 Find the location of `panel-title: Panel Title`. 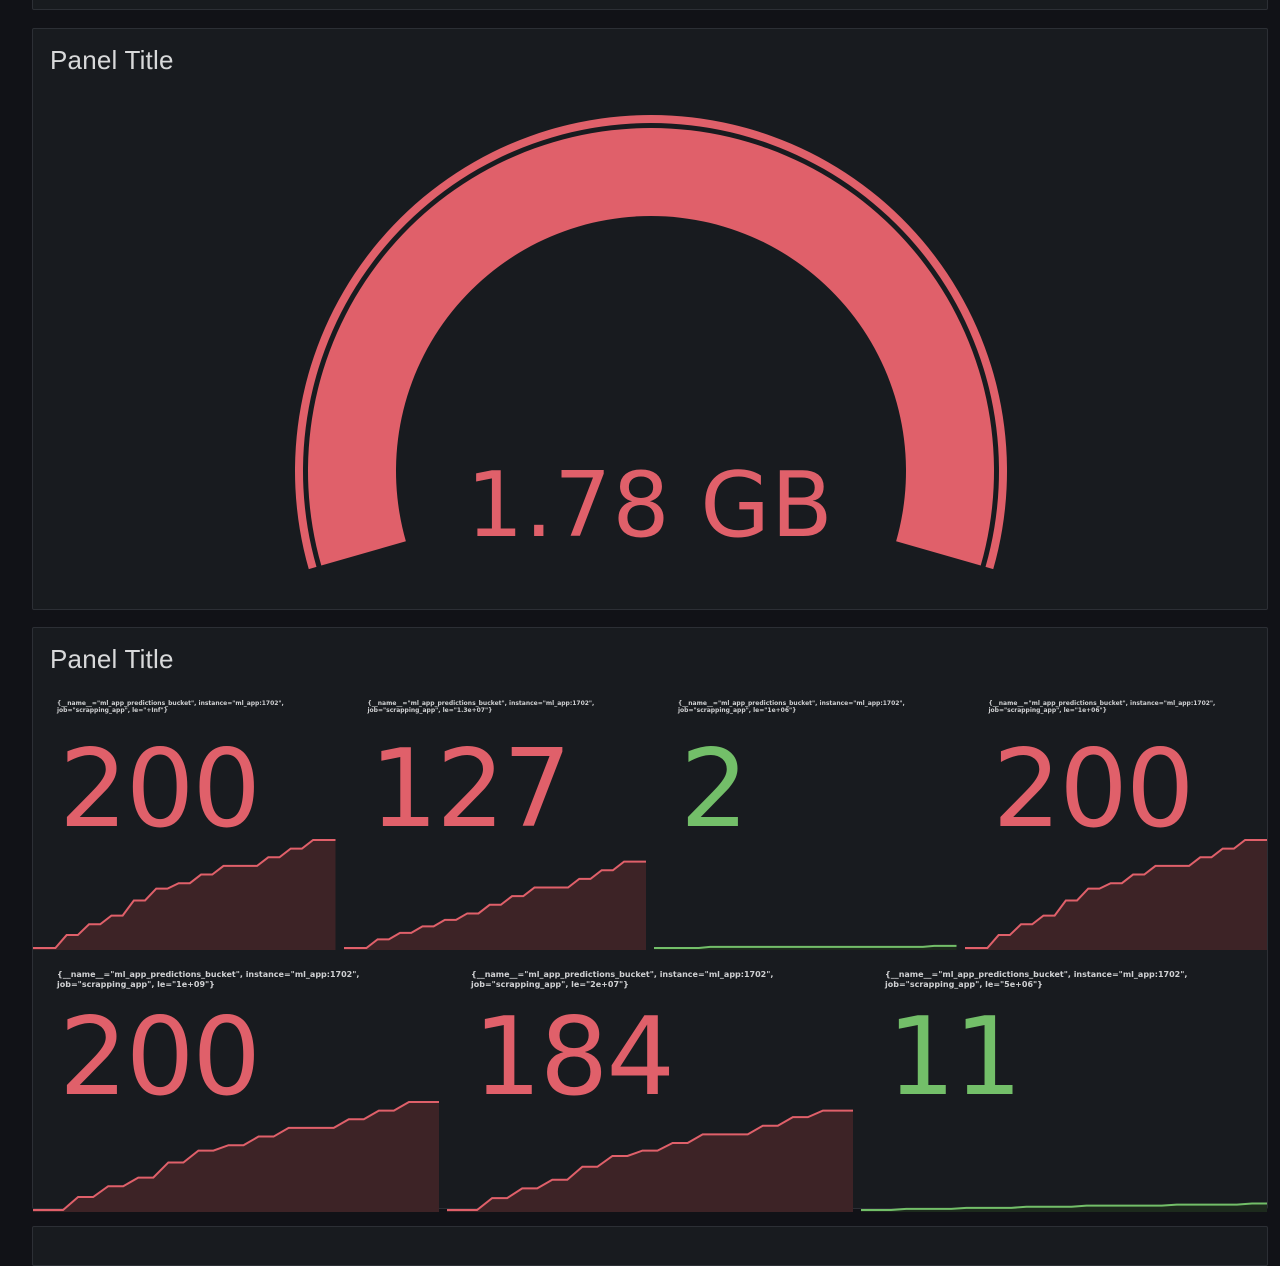

panel-title: Panel Title is located at coordinates (112, 659).